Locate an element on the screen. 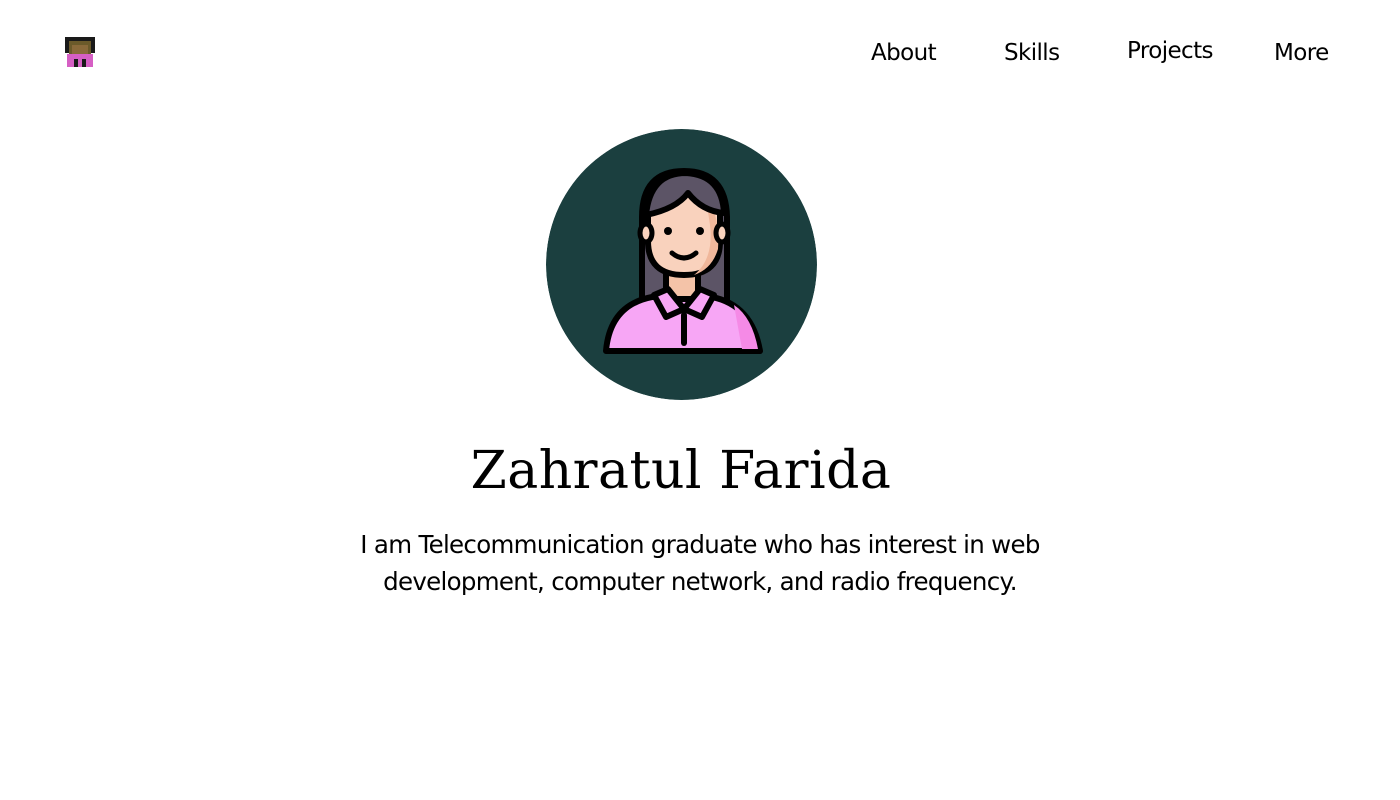 The width and height of the screenshot is (1400, 800). home-logo-link is located at coordinates (80, 52).